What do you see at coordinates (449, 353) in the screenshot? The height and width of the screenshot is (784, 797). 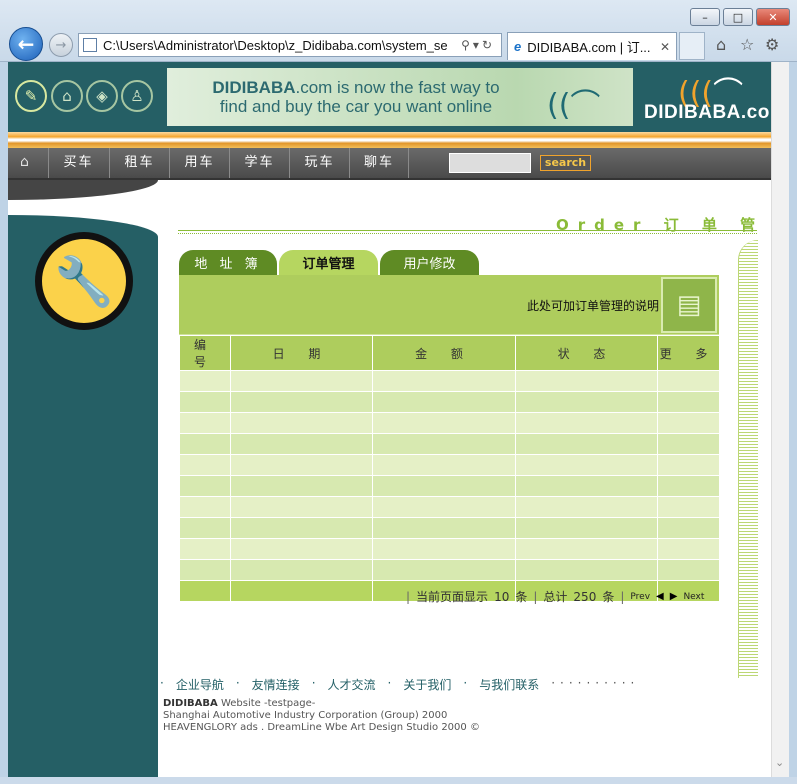 I see `table-header-row: 编 号 日 期 金 额 状 态 更 多` at bounding box center [449, 353].